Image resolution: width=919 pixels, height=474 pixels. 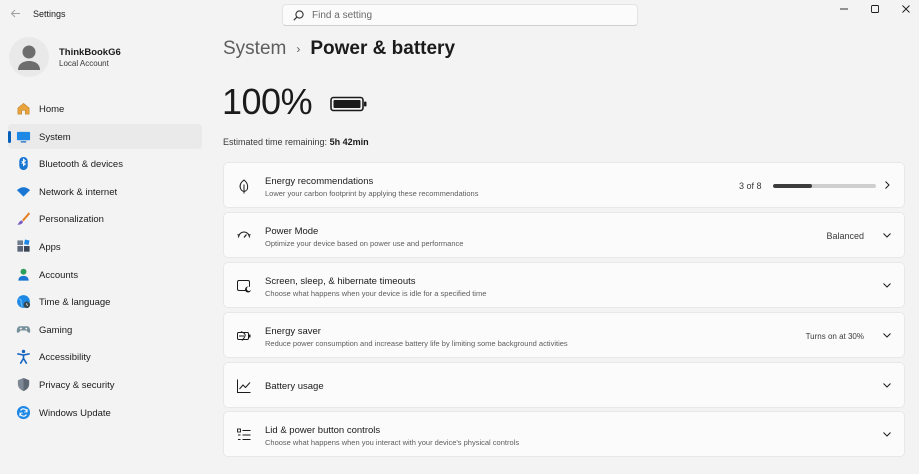 What do you see at coordinates (23, 329) in the screenshot?
I see `gamepad-icon` at bounding box center [23, 329].